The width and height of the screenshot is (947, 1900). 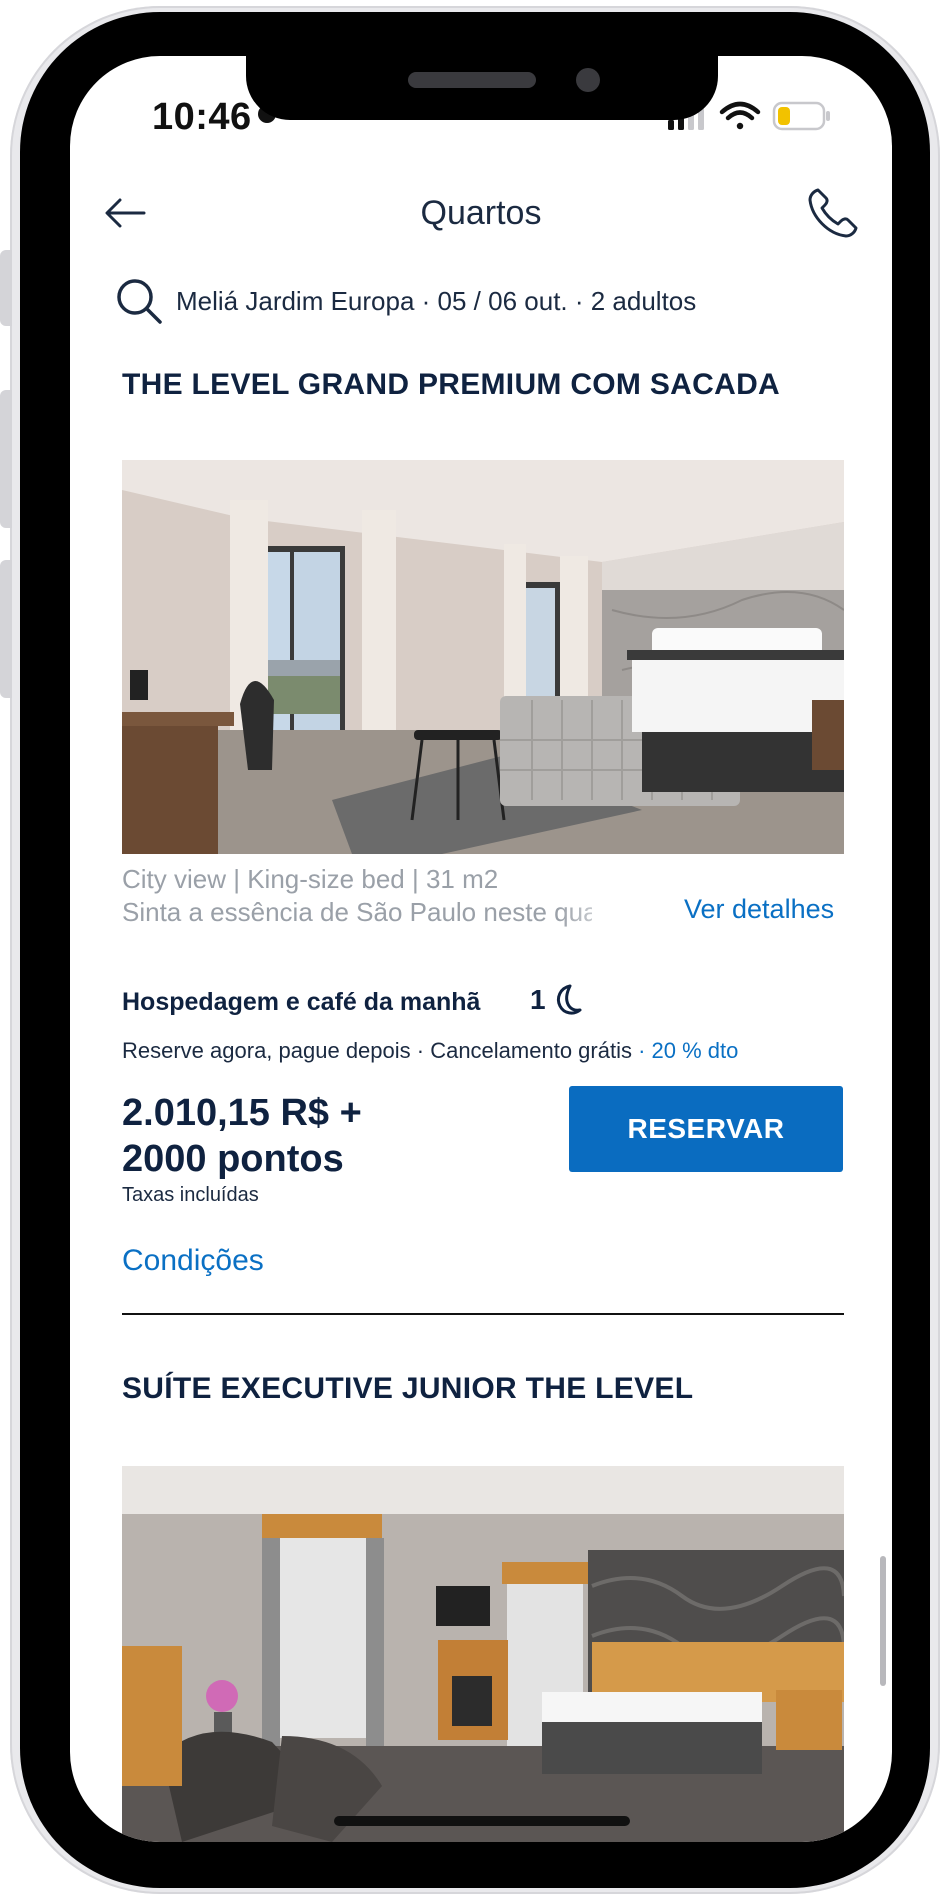 What do you see at coordinates (233, 1159) in the screenshot?
I see `price-points: 2000 pontos` at bounding box center [233, 1159].